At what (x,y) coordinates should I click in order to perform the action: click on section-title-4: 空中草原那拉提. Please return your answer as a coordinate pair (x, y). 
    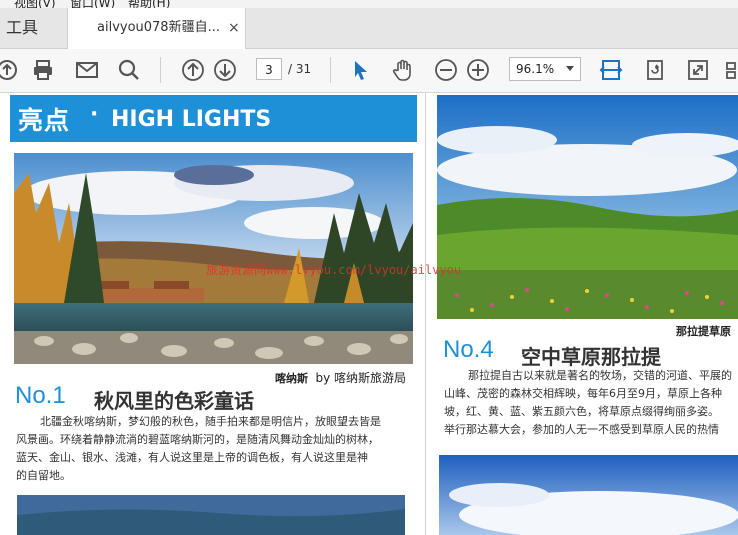
    Looking at the image, I should click on (591, 357).